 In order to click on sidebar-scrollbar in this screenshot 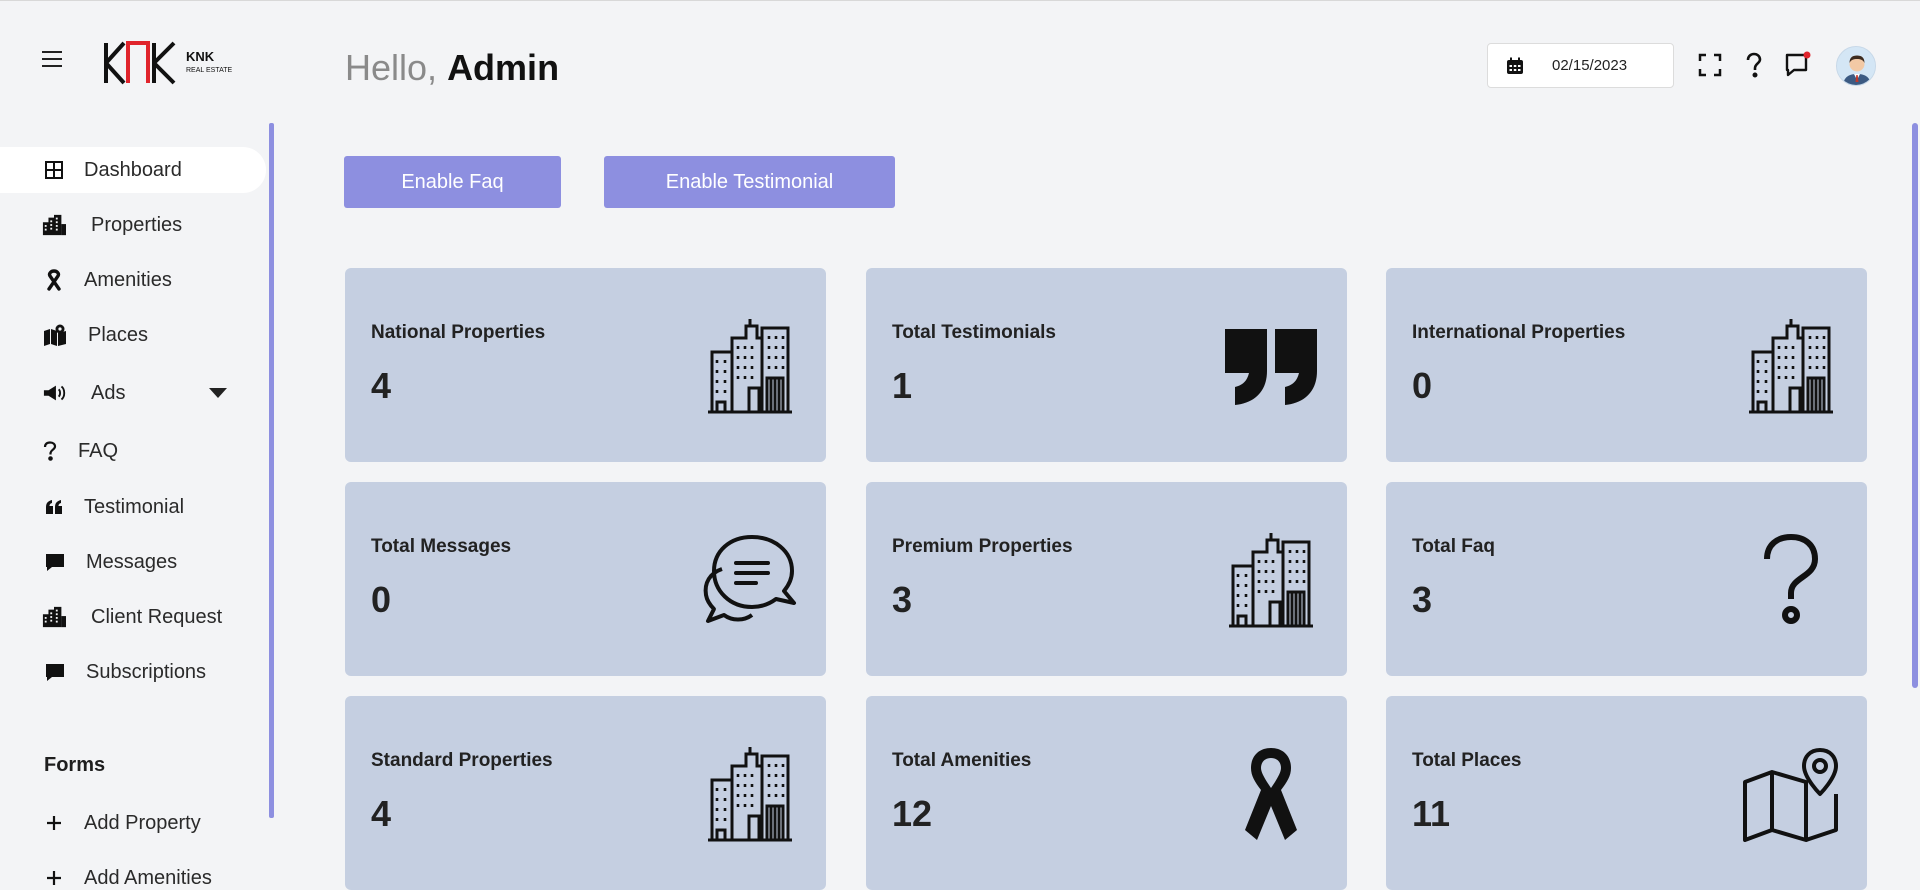, I will do `click(271, 470)`.